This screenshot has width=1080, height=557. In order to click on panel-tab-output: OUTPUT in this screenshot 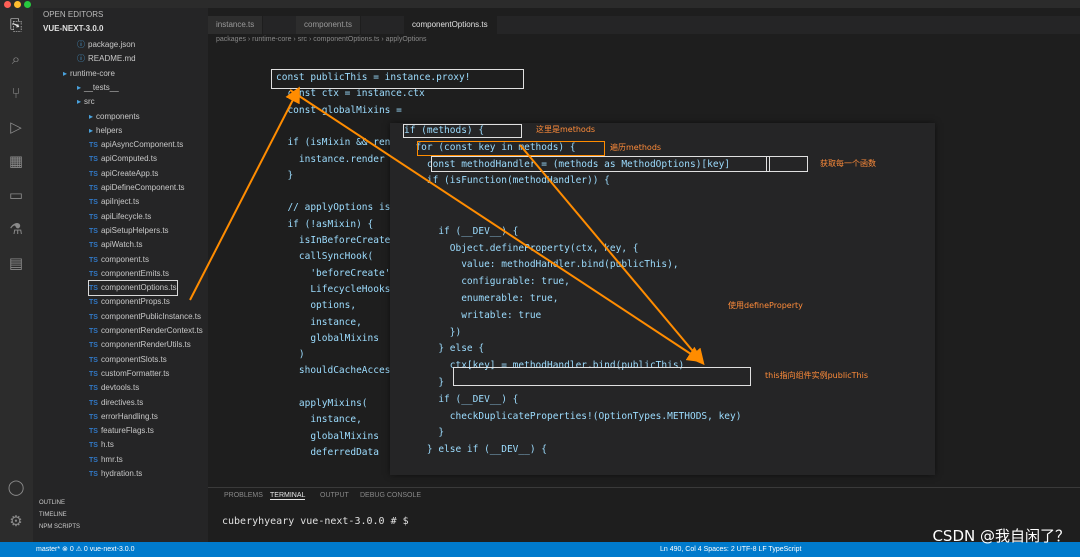, I will do `click(334, 495)`.